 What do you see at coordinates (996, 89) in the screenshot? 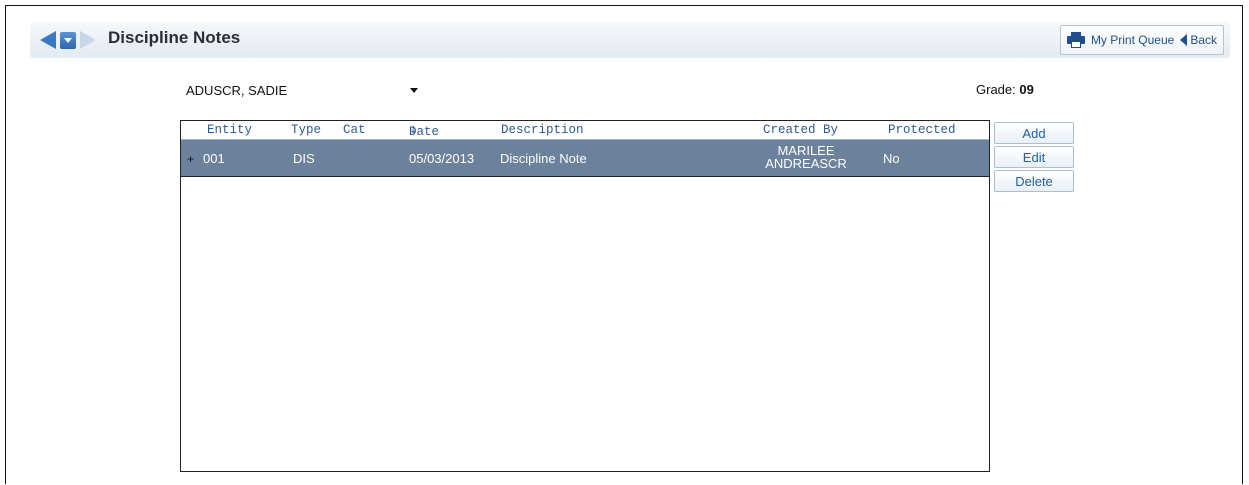
I see `grade-label: Grade:` at bounding box center [996, 89].